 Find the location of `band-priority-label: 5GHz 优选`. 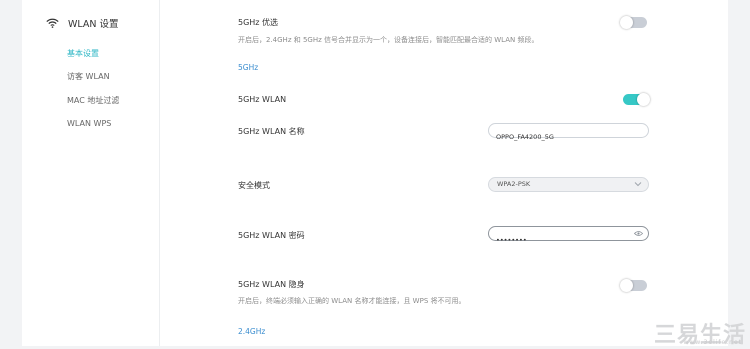

band-priority-label: 5GHz 优选 is located at coordinates (258, 22).